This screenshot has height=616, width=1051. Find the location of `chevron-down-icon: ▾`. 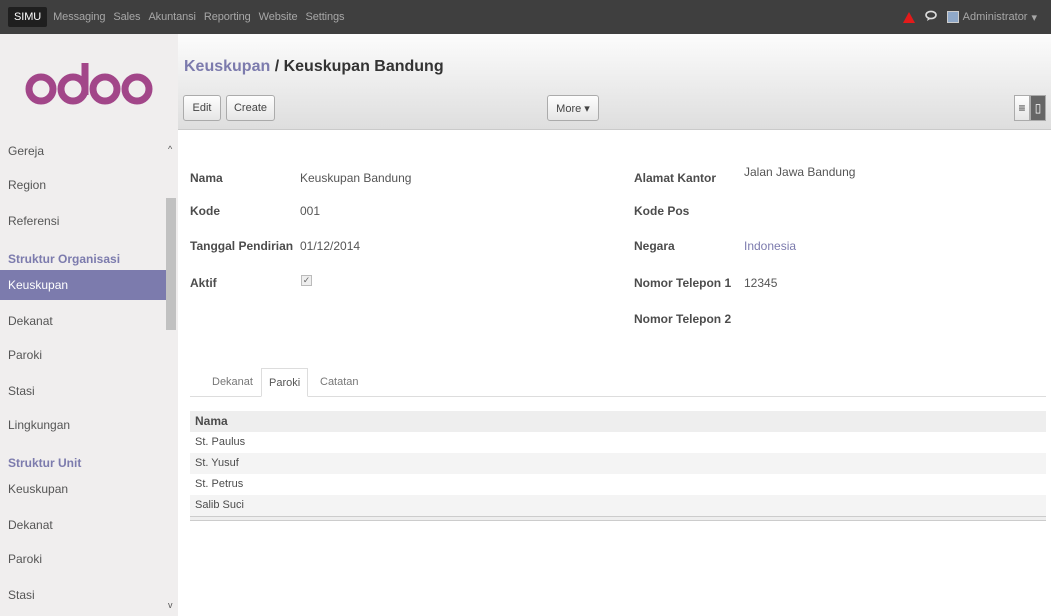

chevron-down-icon: ▾ is located at coordinates (1034, 17).